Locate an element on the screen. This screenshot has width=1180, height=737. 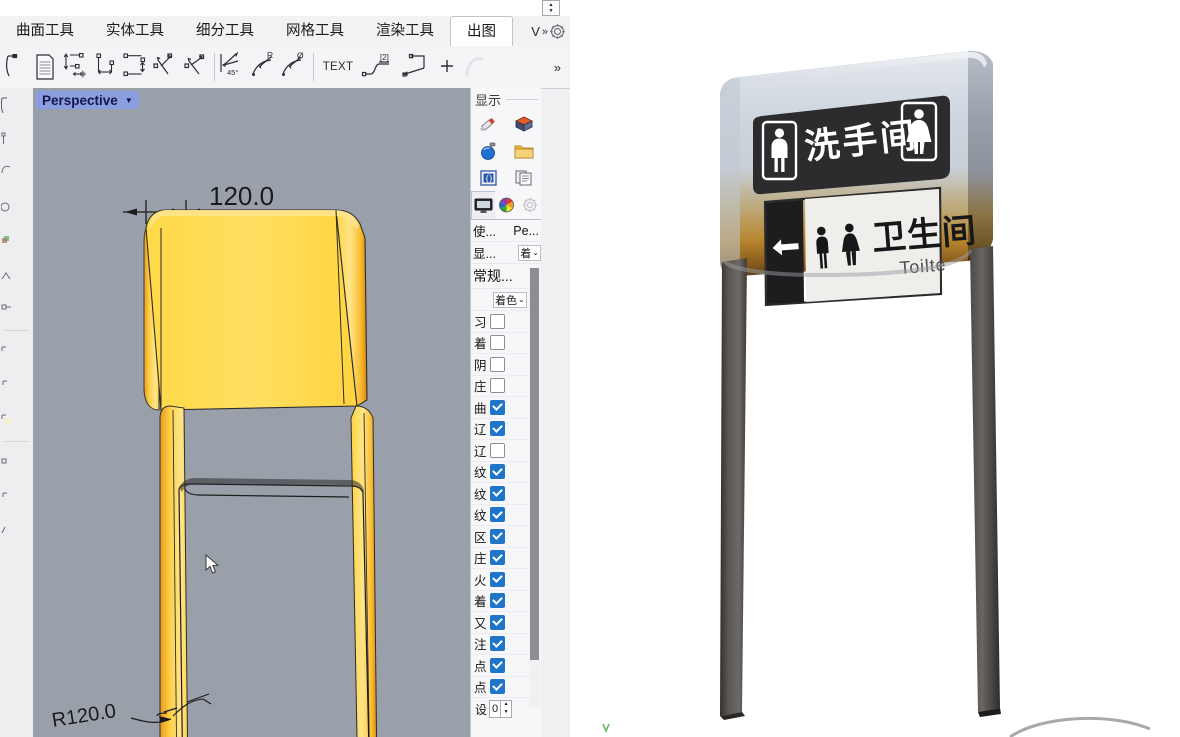
scrollbar-thumb is located at coordinates (534, 464).